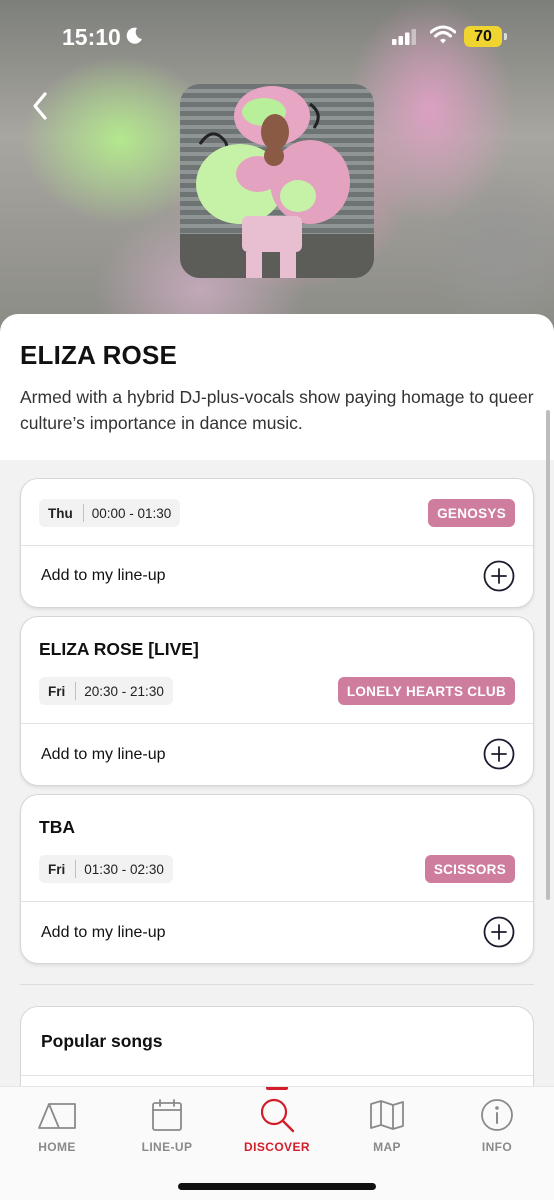 This screenshot has height=1200, width=554. I want to click on tab-map: MAP, so click(387, 1127).